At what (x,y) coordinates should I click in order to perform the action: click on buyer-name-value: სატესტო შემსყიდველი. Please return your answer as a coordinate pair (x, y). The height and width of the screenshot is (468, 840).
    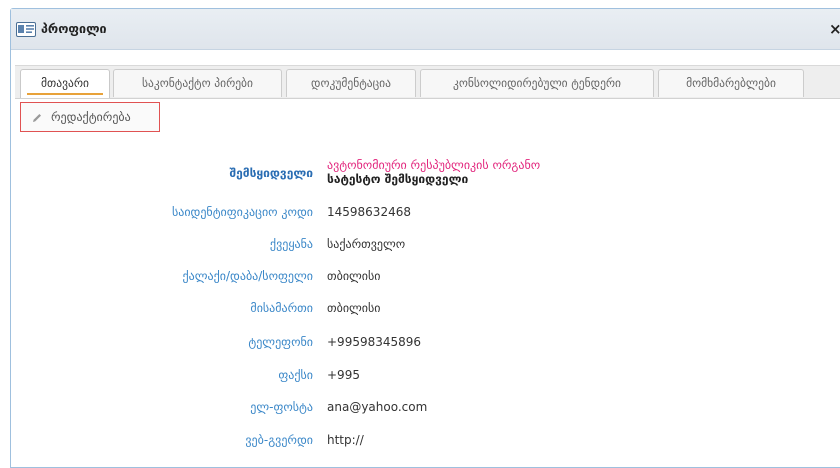
    Looking at the image, I should click on (398, 179).